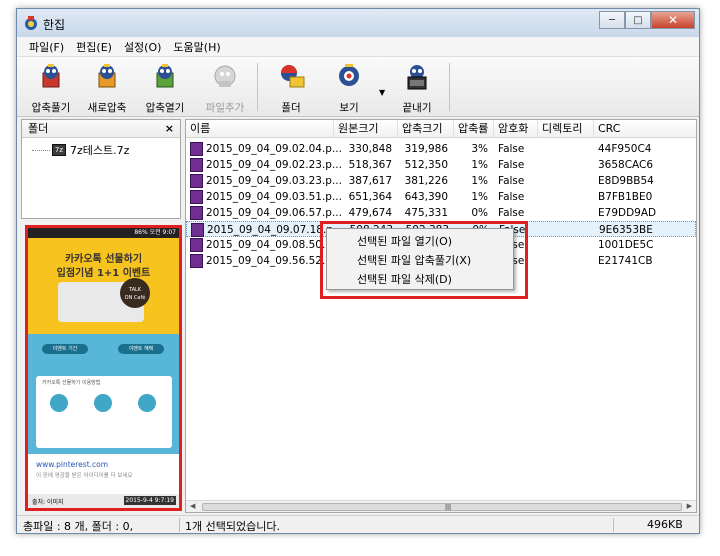  I want to click on phone-battery: 86%, so click(141, 232).